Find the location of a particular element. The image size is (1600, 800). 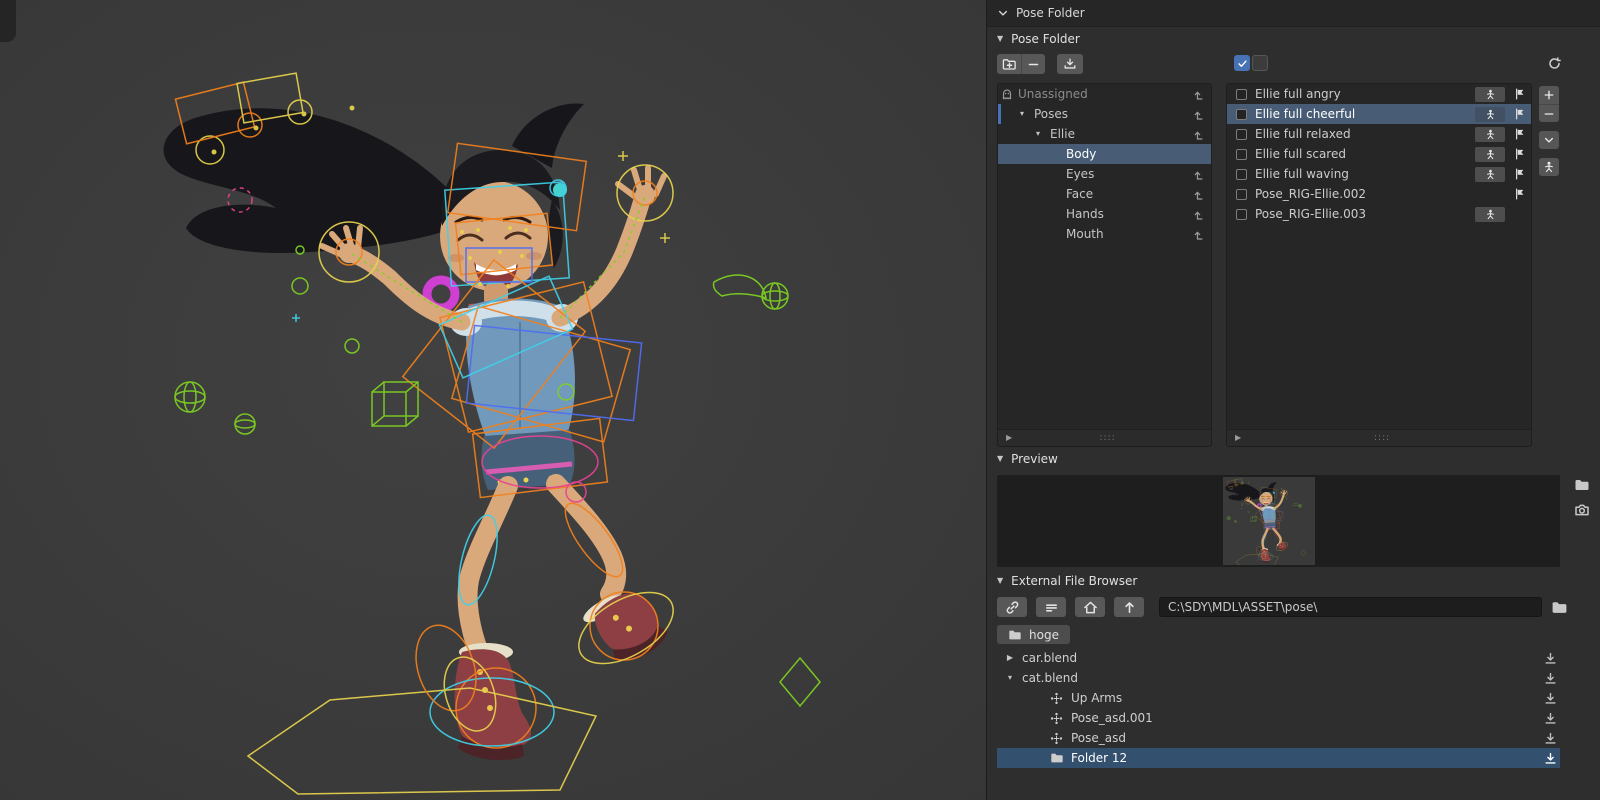

refresh-button is located at coordinates (1554, 63).